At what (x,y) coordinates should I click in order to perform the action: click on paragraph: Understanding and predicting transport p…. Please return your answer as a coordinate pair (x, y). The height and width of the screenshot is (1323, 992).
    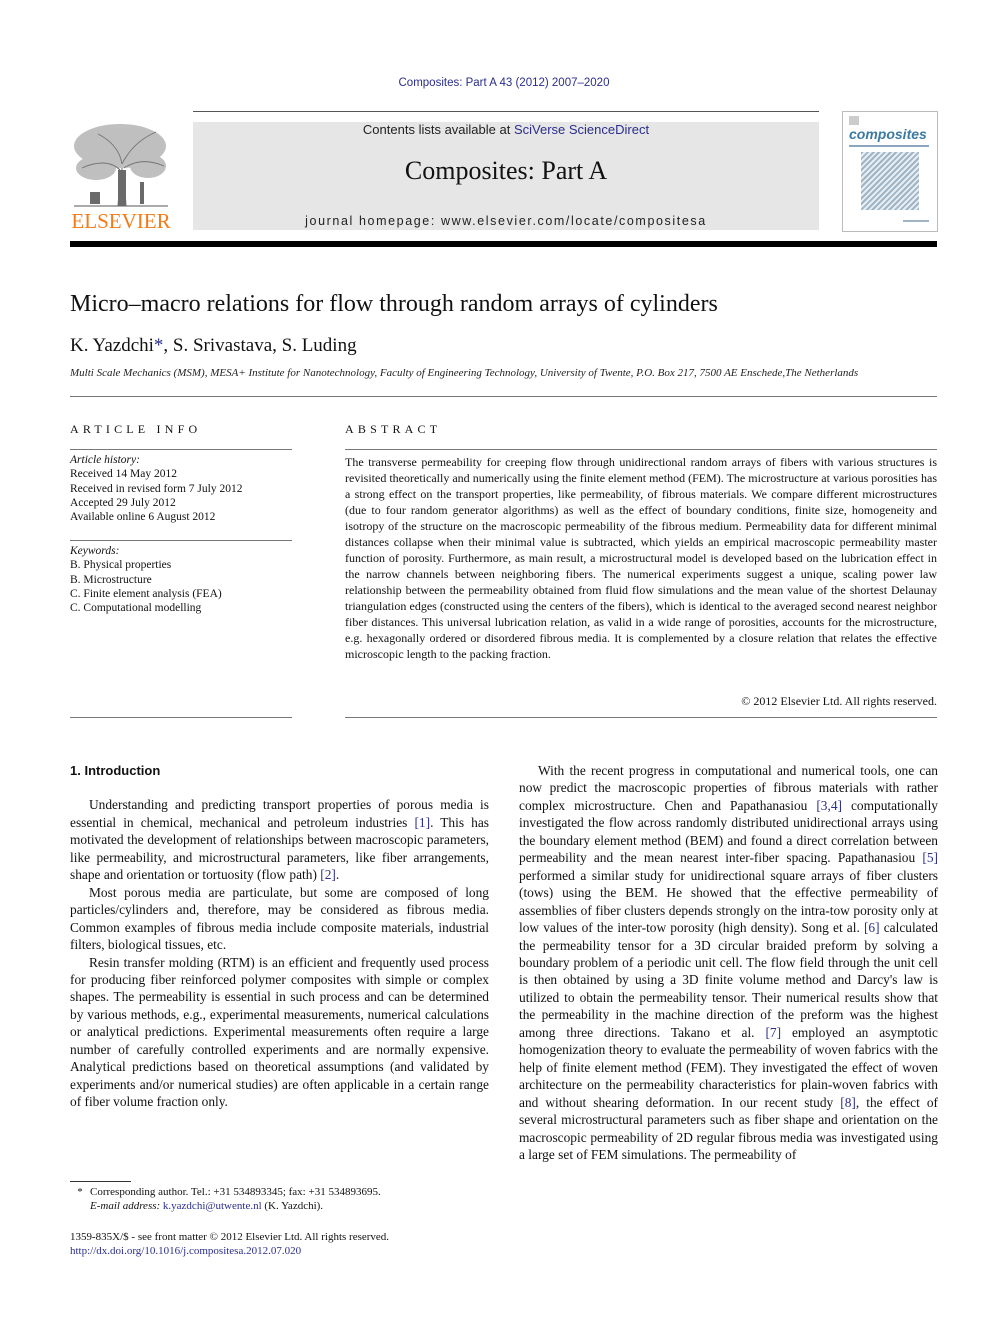
    Looking at the image, I should click on (279, 840).